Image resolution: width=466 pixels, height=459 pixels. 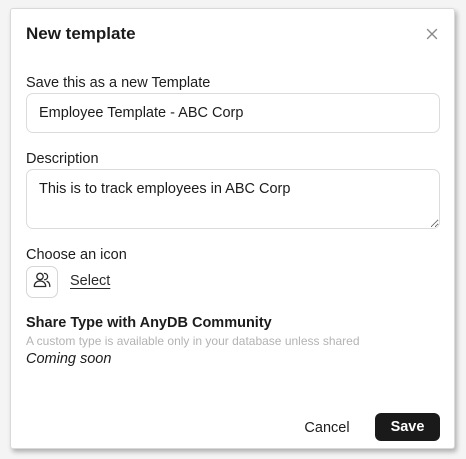 I want to click on template-name-label: Save this as a new Template, so click(x=118, y=83).